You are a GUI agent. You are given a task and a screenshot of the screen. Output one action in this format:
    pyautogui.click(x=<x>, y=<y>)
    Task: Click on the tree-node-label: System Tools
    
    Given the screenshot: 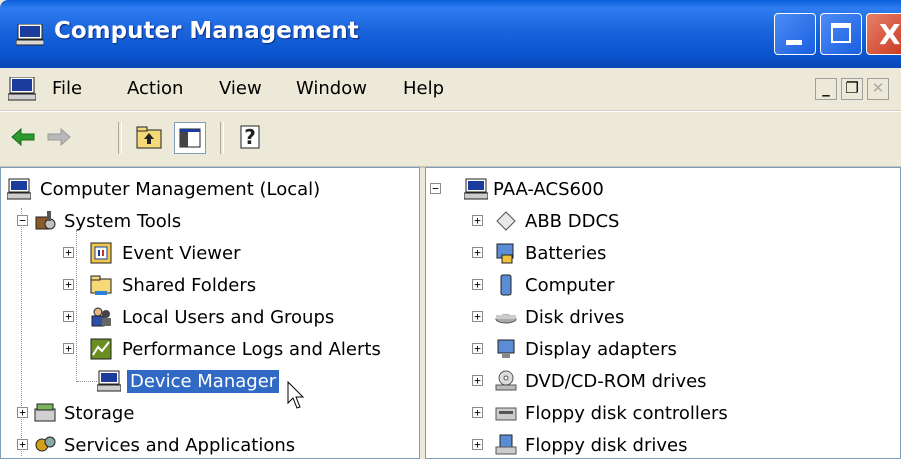 What is the action you would take?
    pyautogui.click(x=123, y=221)
    